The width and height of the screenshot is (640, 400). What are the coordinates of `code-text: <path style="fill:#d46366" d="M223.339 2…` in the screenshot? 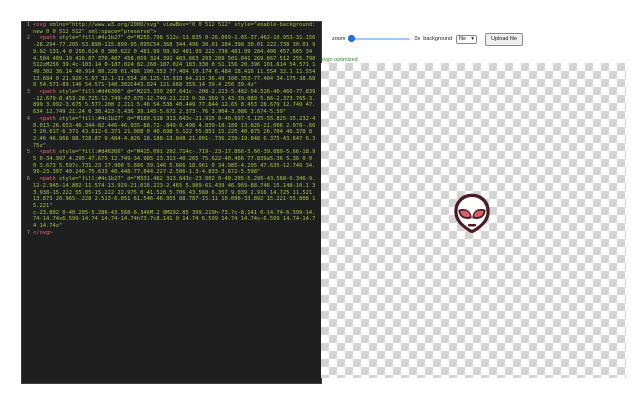 It's located at (177, 102).